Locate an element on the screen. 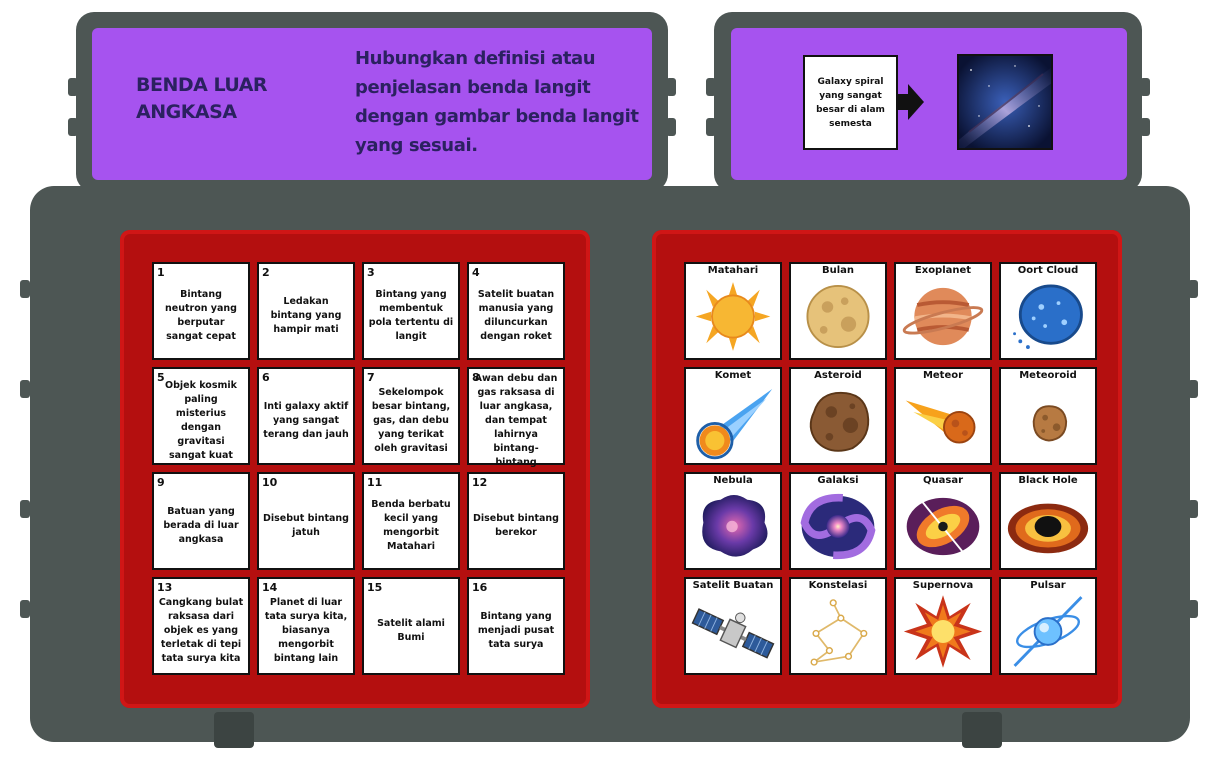 Image resolution: width=1220 pixels, height=762 pixels. constellation-icon is located at coordinates (839, 632).